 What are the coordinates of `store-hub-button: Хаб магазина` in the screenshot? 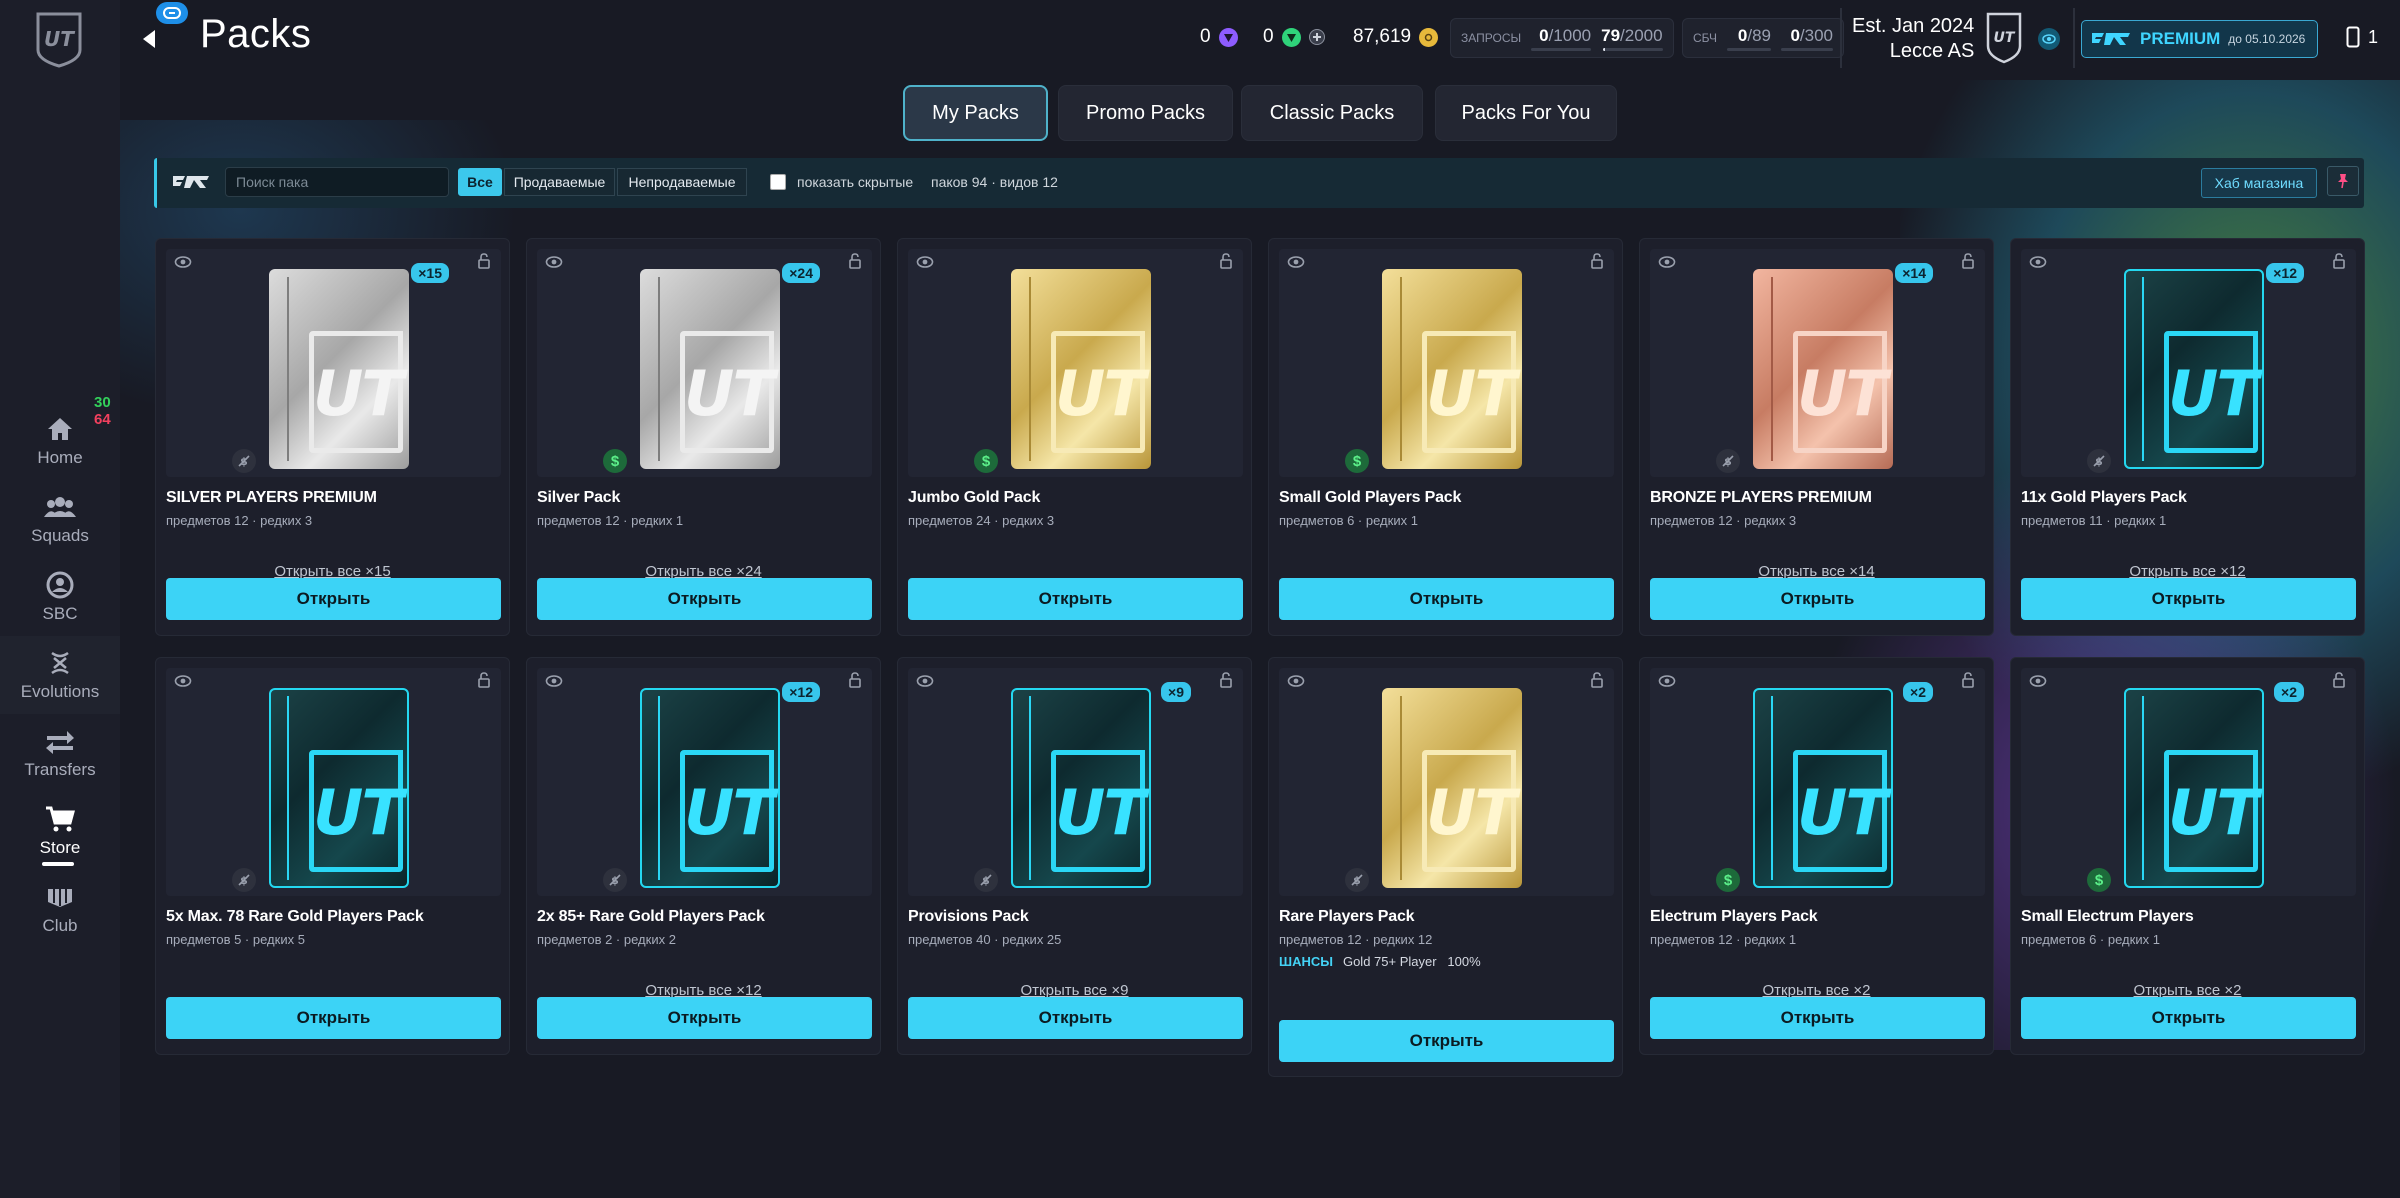 It's located at (2259, 183).